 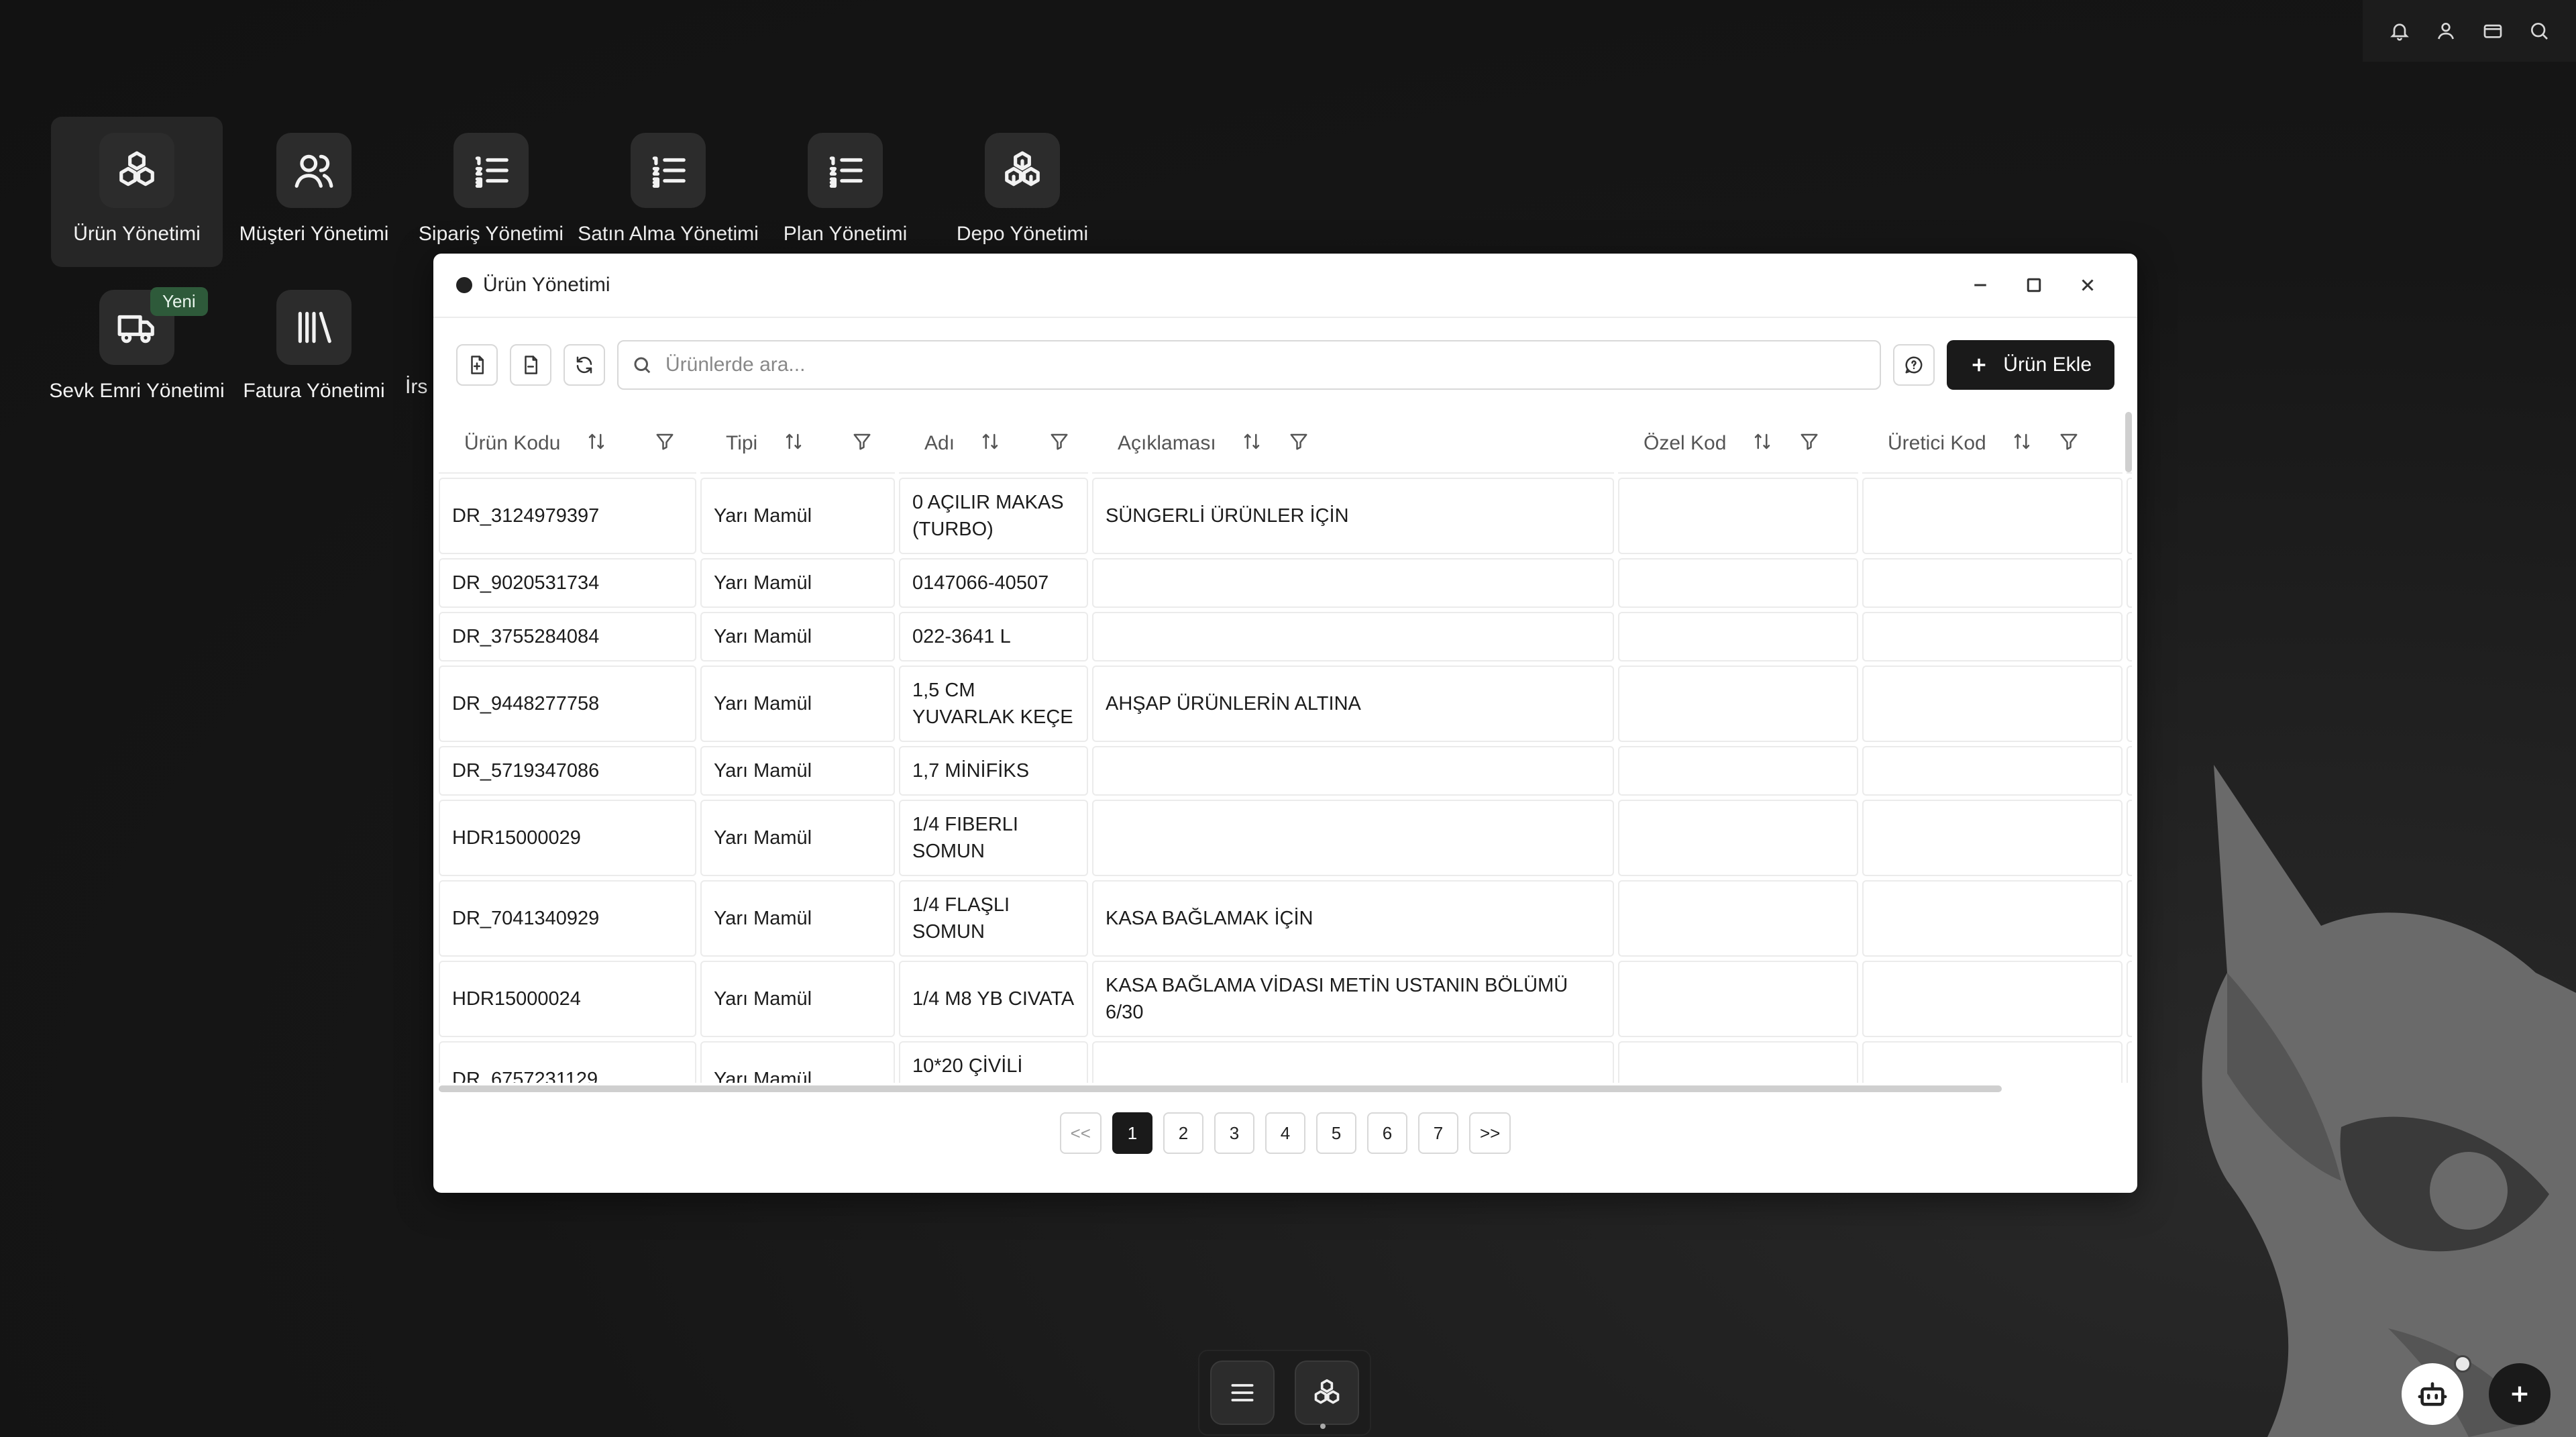 I want to click on desktop-icon-sevk-emri-yonetimi: Yeni Sevk Emri Yönetimi, so click(x=137, y=347).